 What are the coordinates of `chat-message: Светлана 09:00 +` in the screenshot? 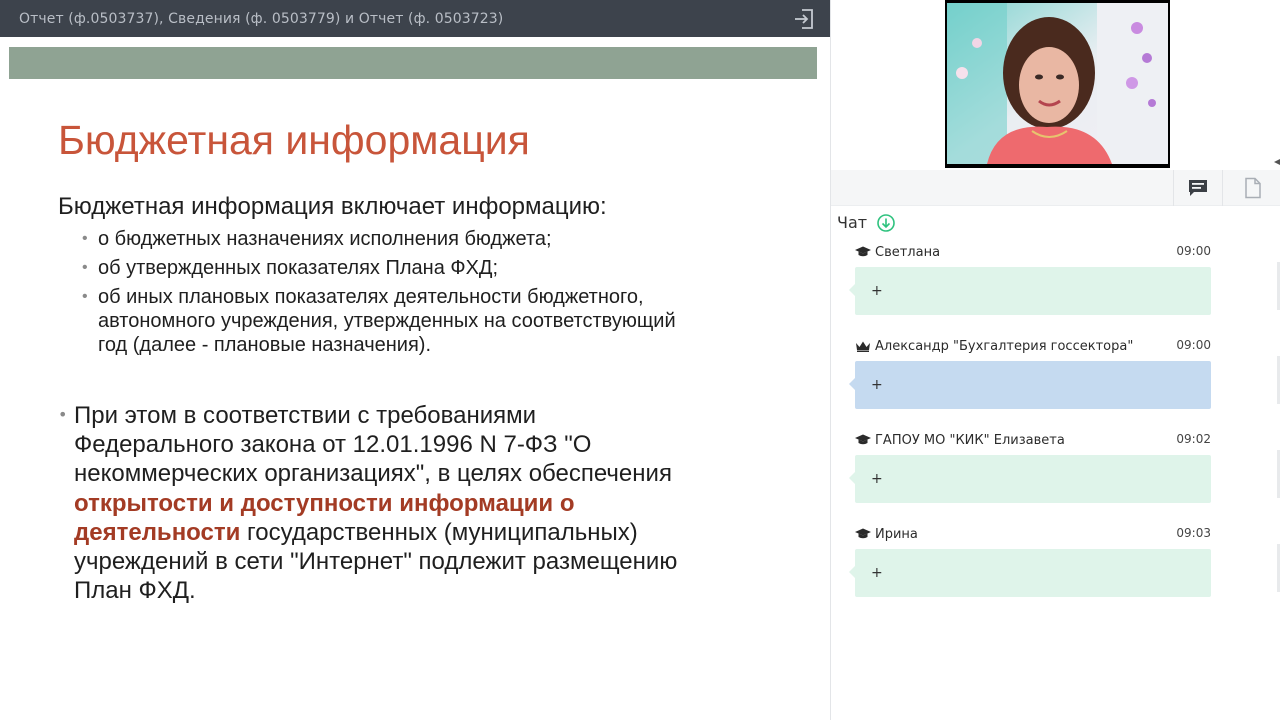 It's located at (1030, 279).